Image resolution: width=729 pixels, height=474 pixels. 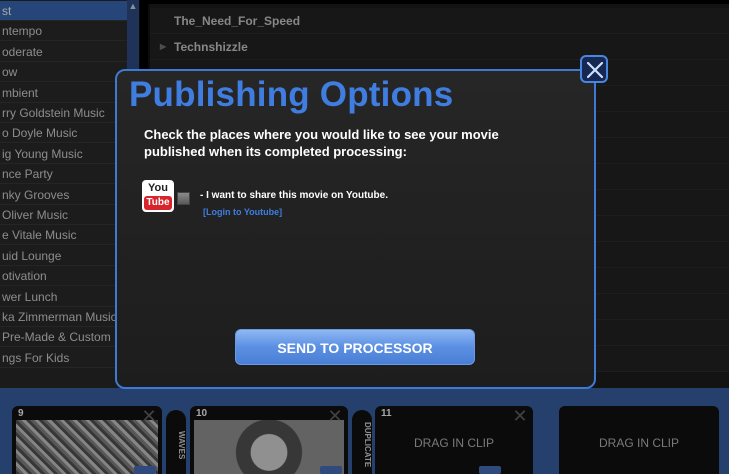 I want to click on dialog-title: Publishing Options, so click(x=291, y=94).